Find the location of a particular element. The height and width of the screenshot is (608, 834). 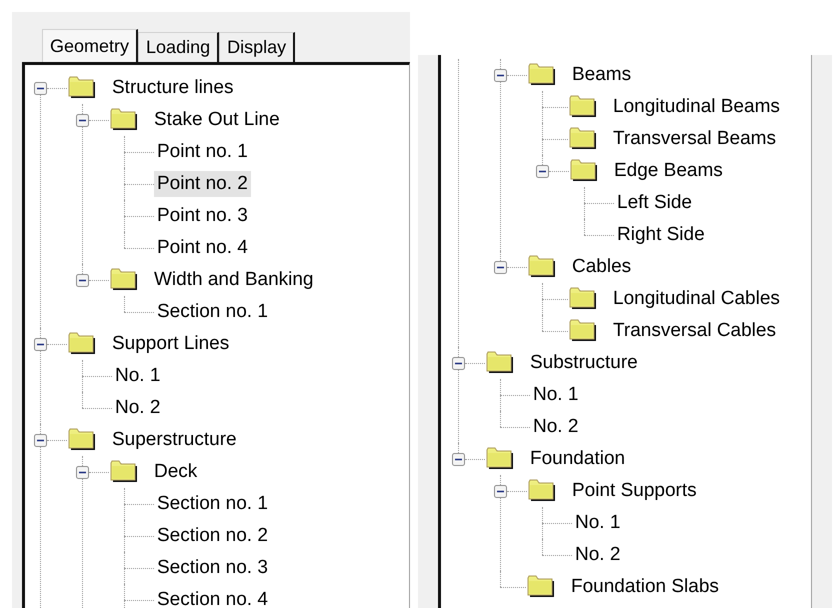

tree-item: Structure lines is located at coordinates (172, 88).